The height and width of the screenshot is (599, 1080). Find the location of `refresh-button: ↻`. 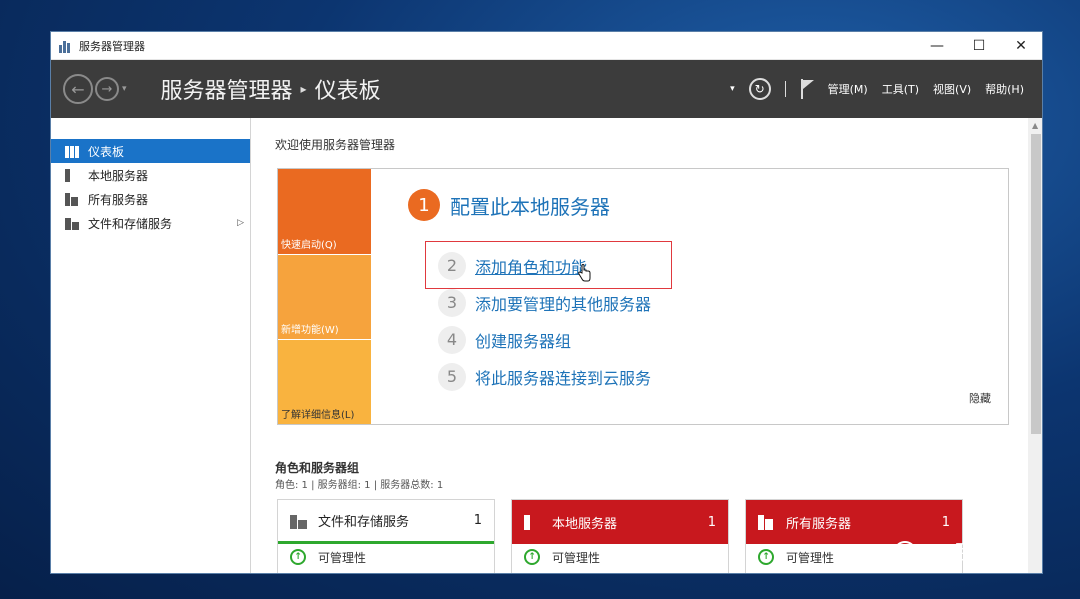

refresh-button: ↻ is located at coordinates (759, 89).